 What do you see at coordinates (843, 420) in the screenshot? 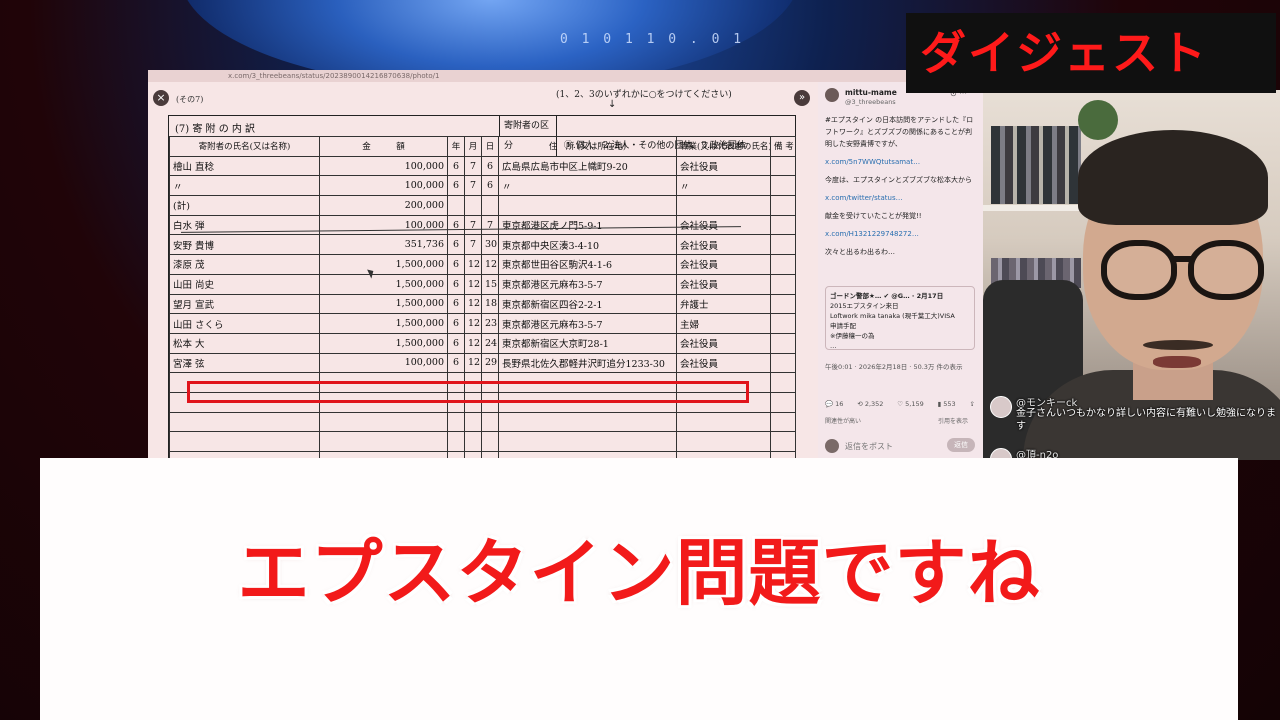
I see `related-sort: 関連性が高い` at bounding box center [843, 420].